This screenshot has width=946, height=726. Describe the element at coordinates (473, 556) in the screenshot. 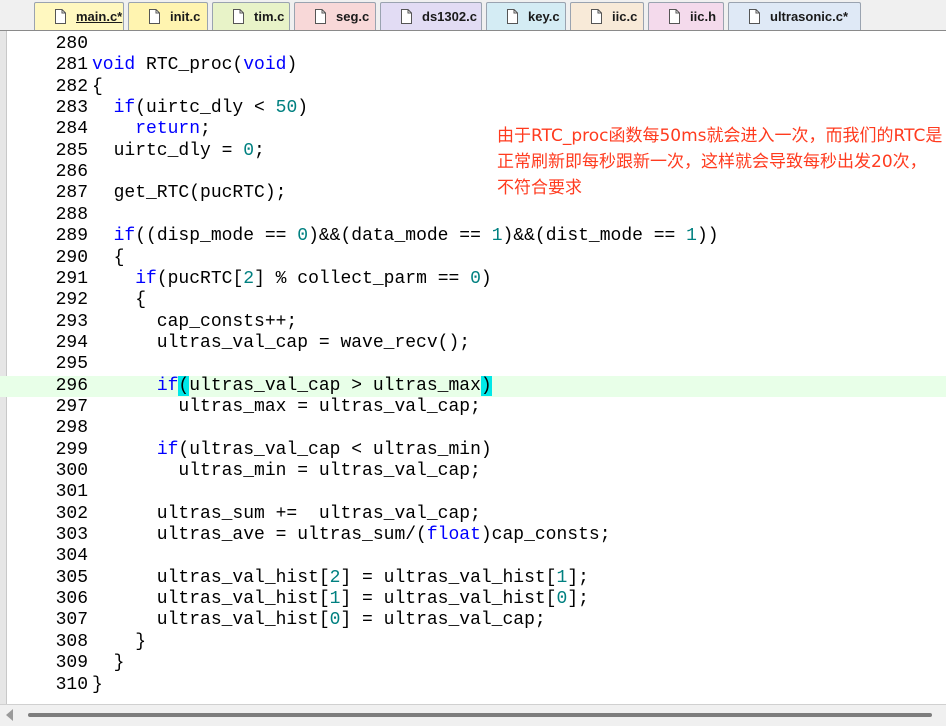

I see `code-line: 304` at that location.